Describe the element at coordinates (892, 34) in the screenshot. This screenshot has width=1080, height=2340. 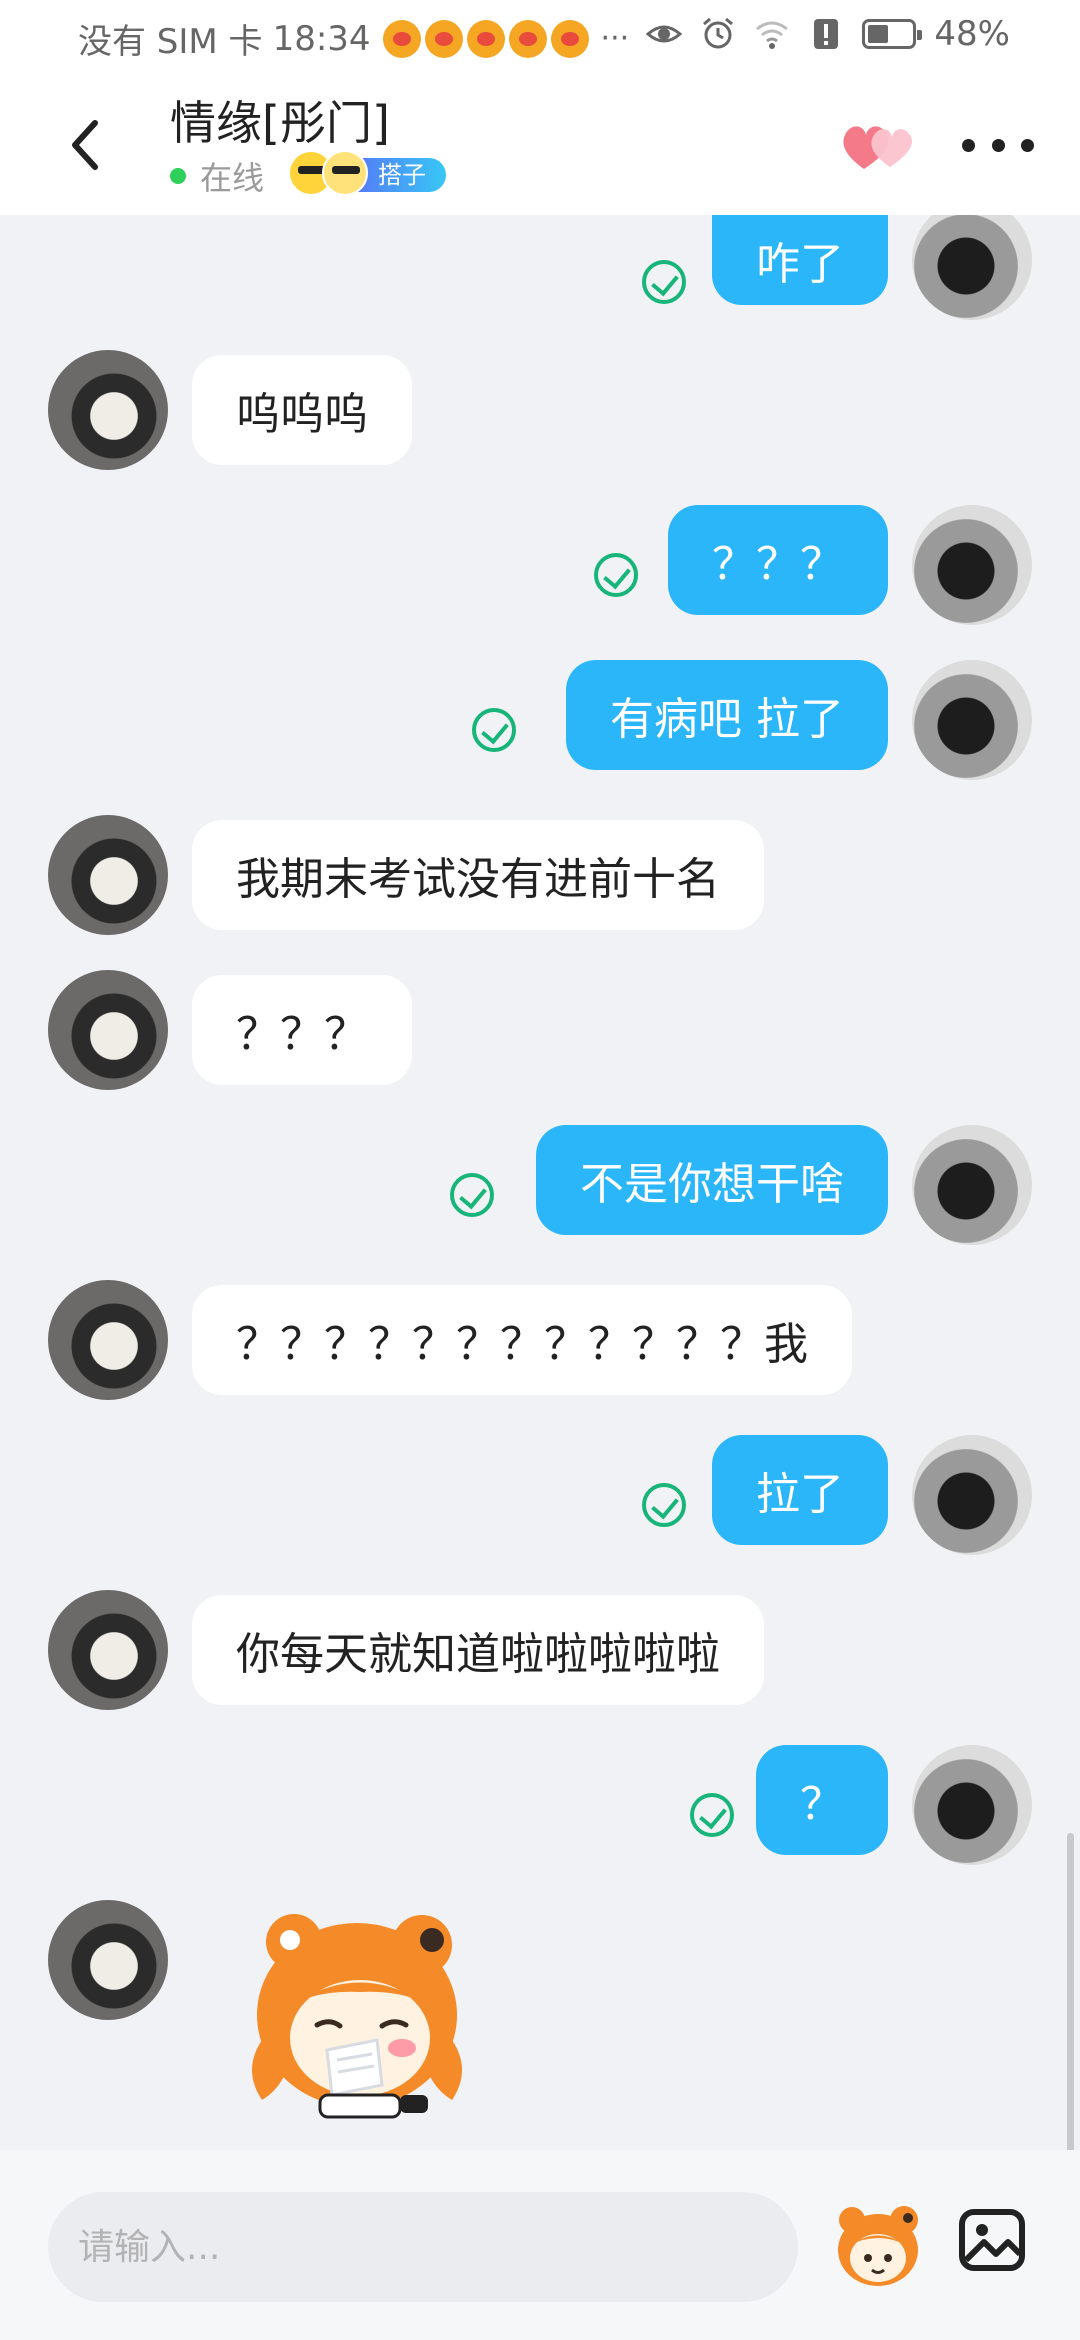
I see `battery-icon` at that location.